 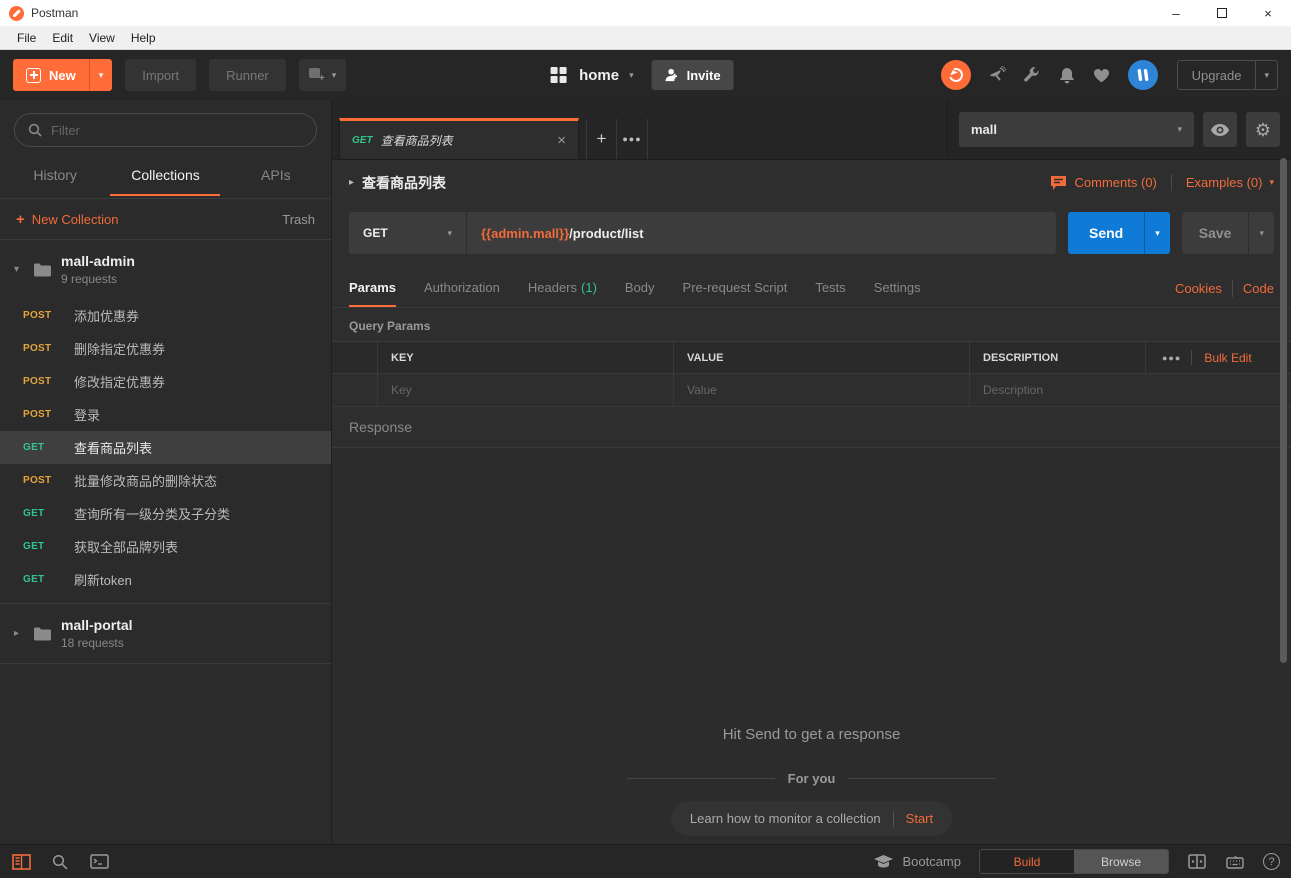 I want to click on upgrade-button-label: Upgrade, so click(x=1216, y=75).